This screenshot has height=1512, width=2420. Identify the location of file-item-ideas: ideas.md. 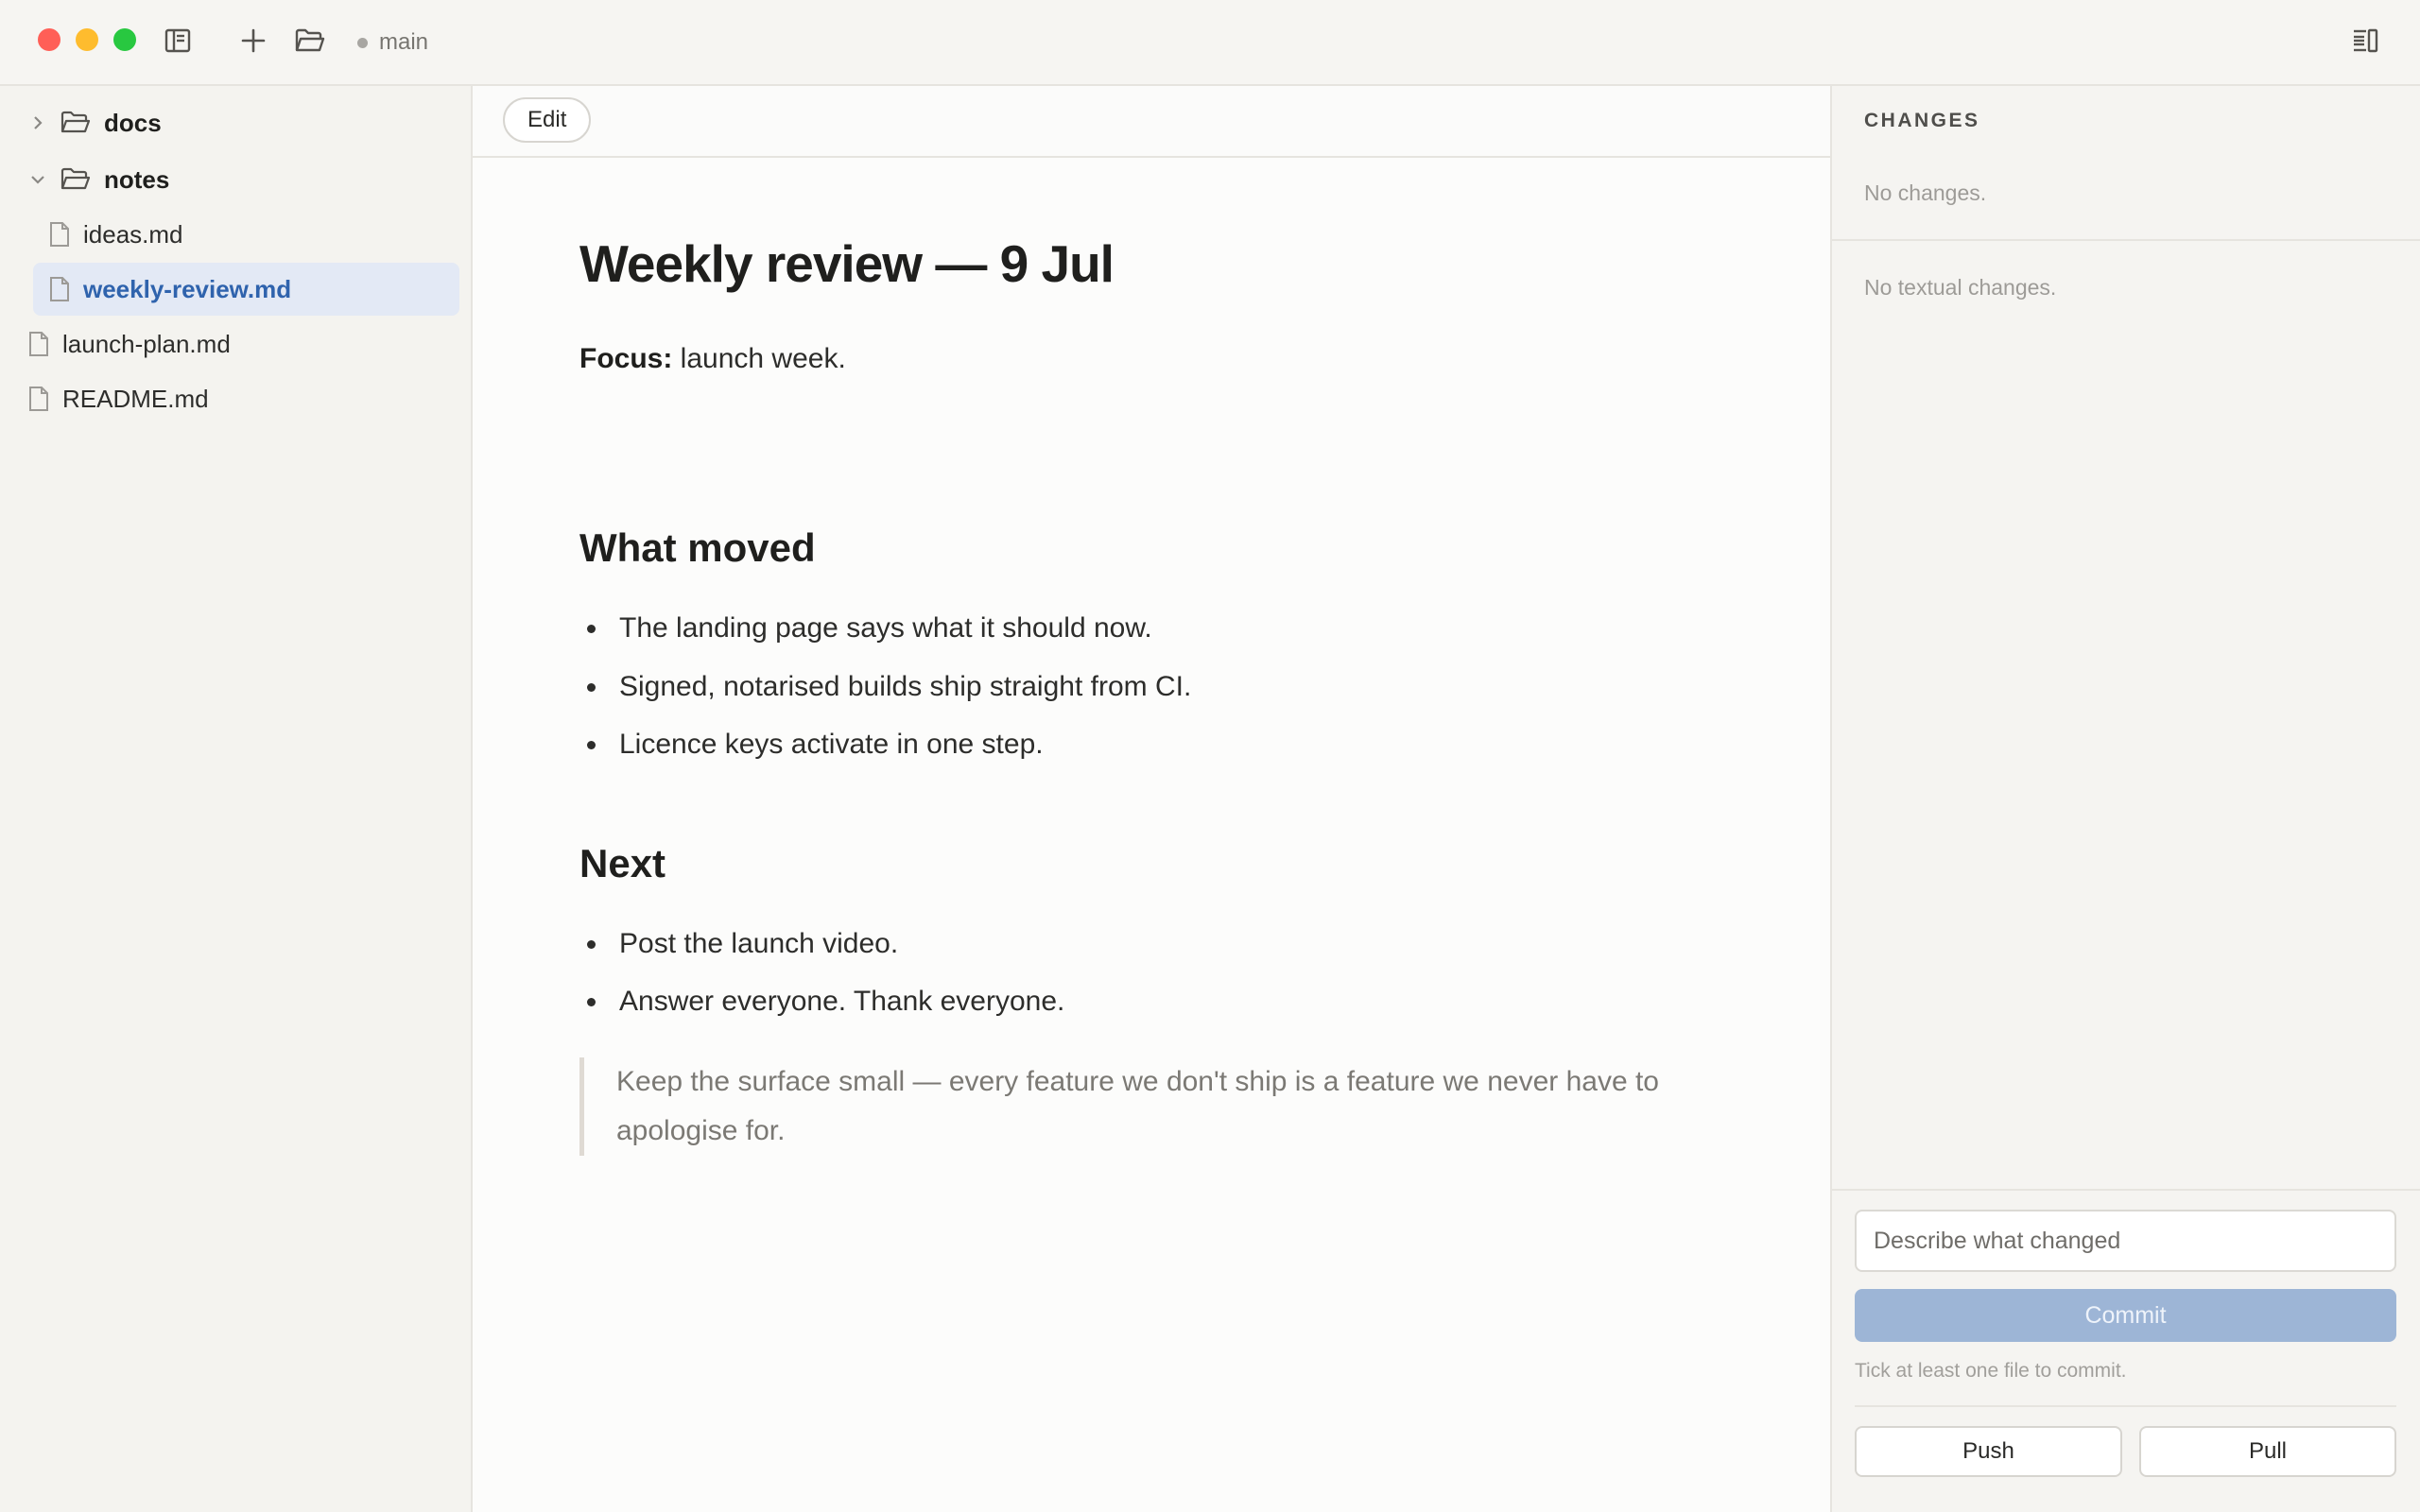
(116, 234).